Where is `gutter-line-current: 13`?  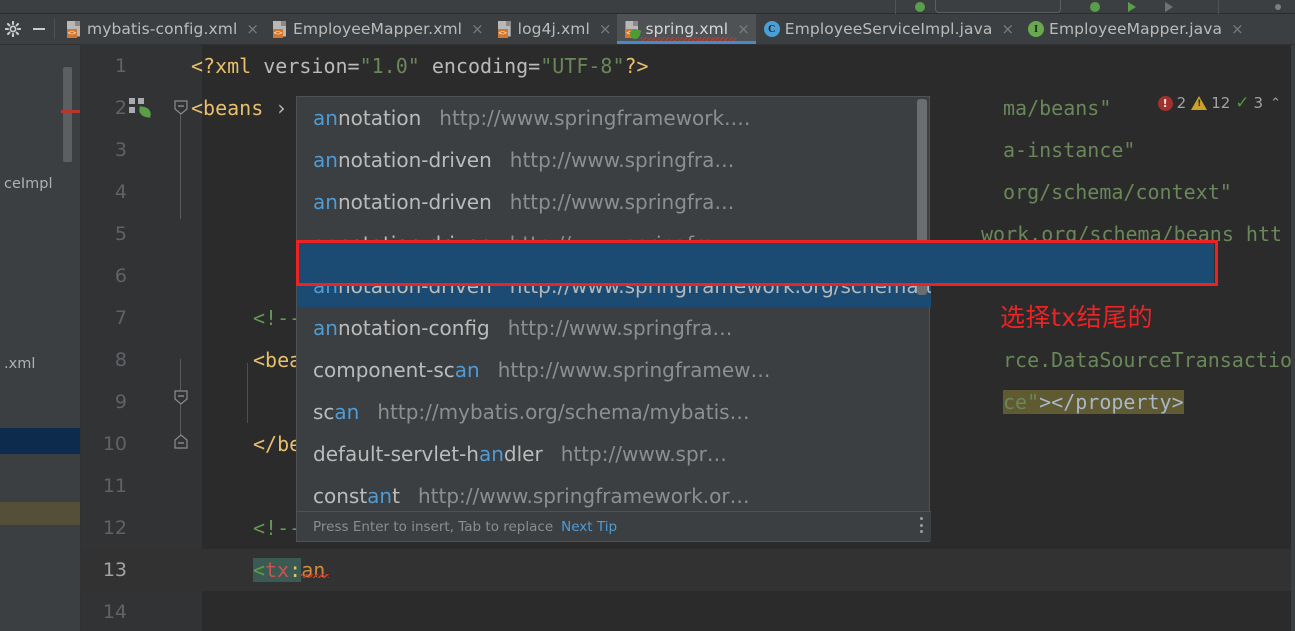 gutter-line-current: 13 is located at coordinates (141, 570).